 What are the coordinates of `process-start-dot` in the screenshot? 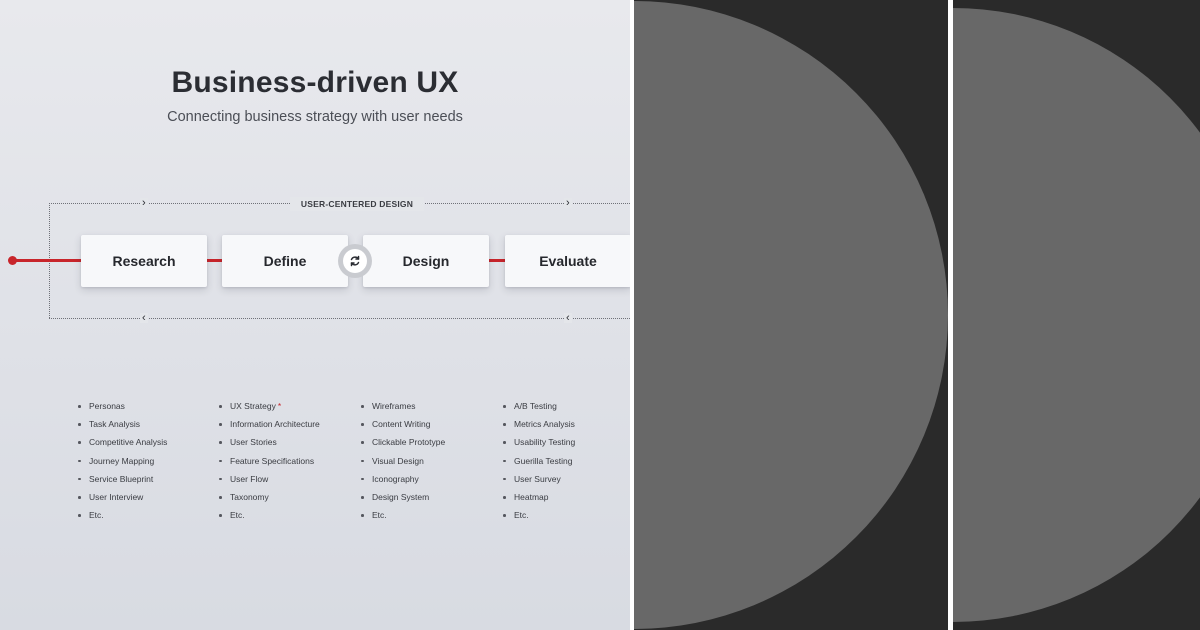 It's located at (12, 260).